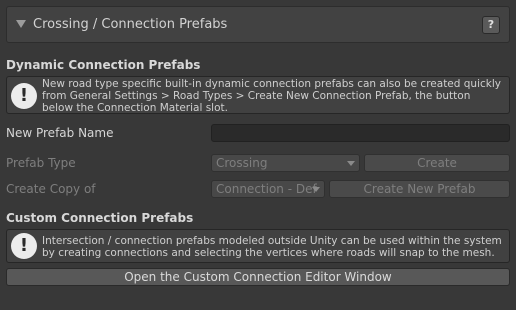 The image size is (516, 310). Describe the element at coordinates (258, 277) in the screenshot. I see `open-custom-editor-button: Open the Custom Connection Editor Window` at that location.